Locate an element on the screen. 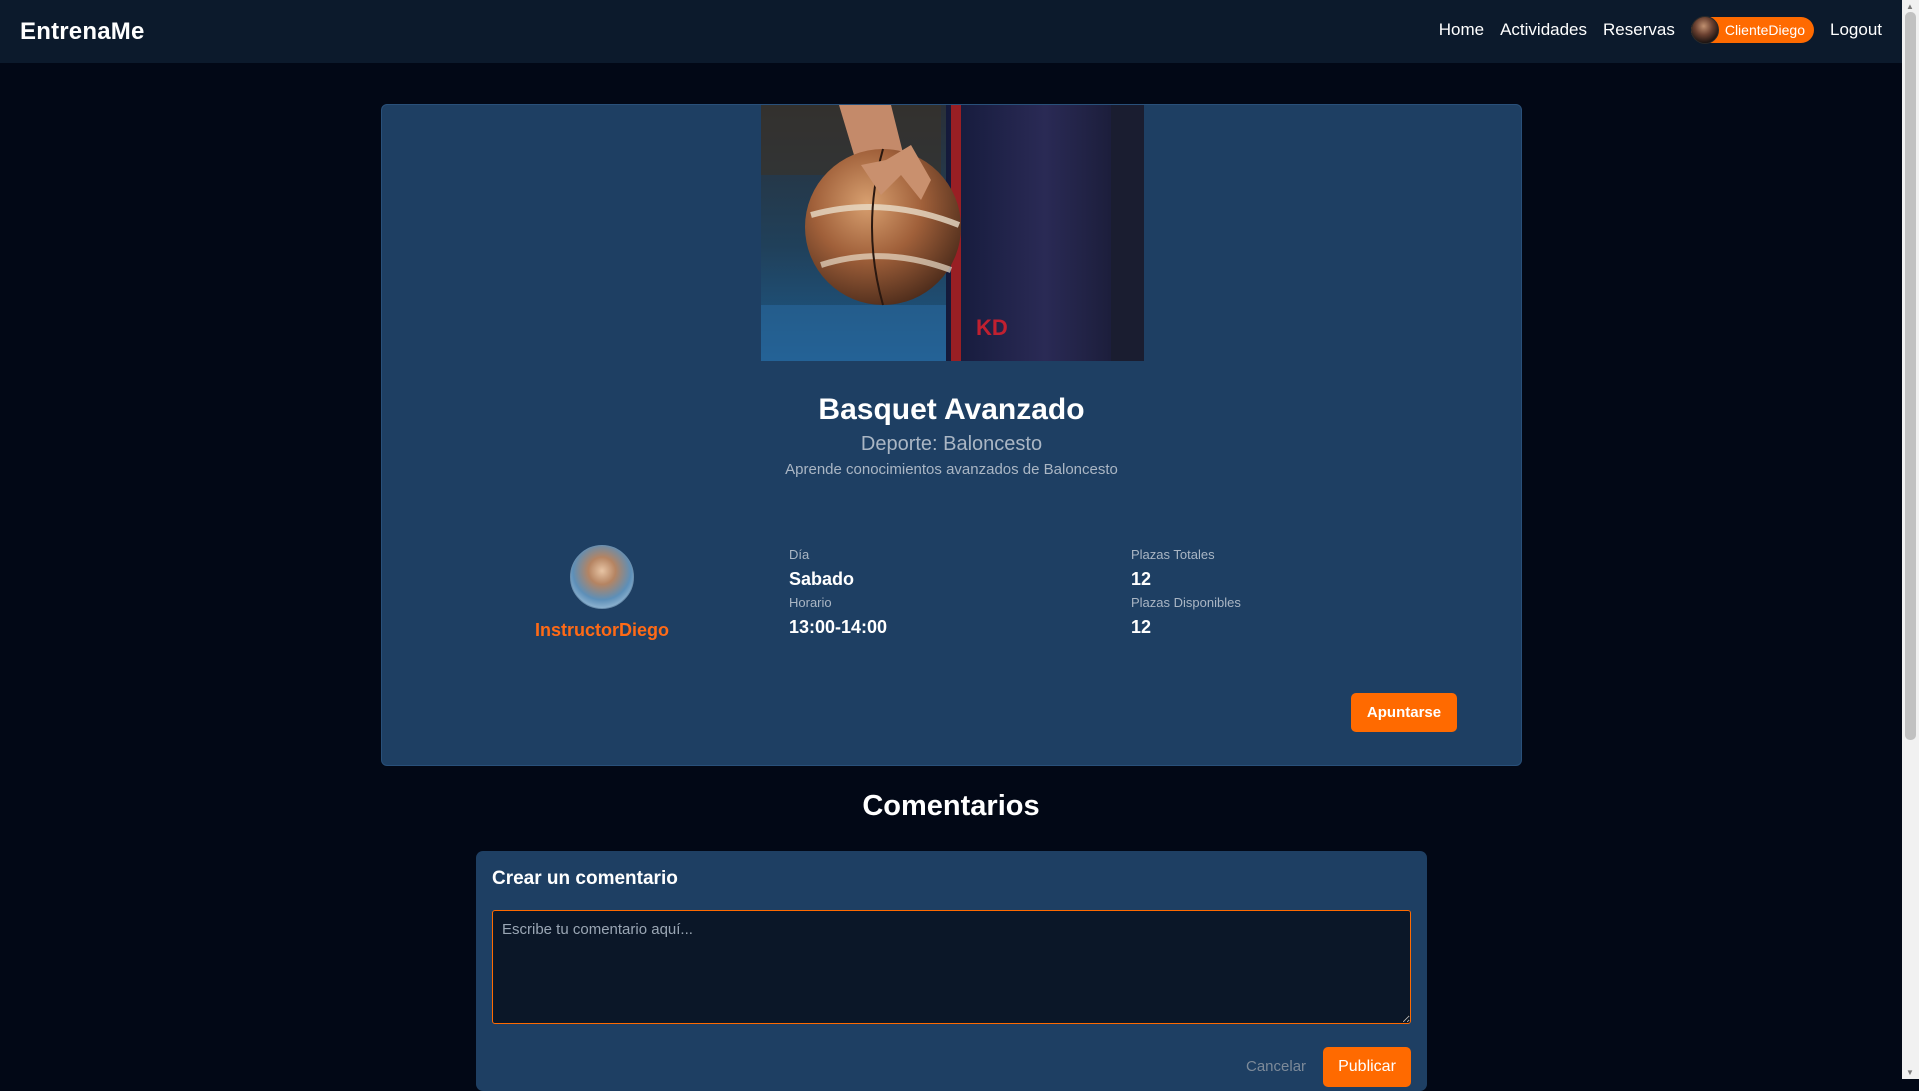  schedule-label: Horario is located at coordinates (810, 602).